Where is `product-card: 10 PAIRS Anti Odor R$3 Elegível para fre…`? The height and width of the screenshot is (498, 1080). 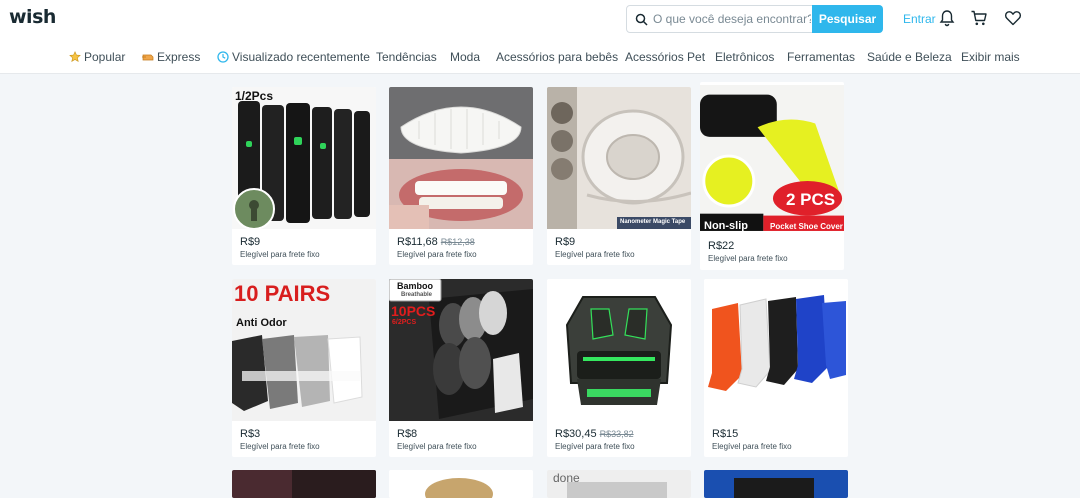 product-card: 10 PAIRS Anti Odor R$3 Elegível para fre… is located at coordinates (304, 368).